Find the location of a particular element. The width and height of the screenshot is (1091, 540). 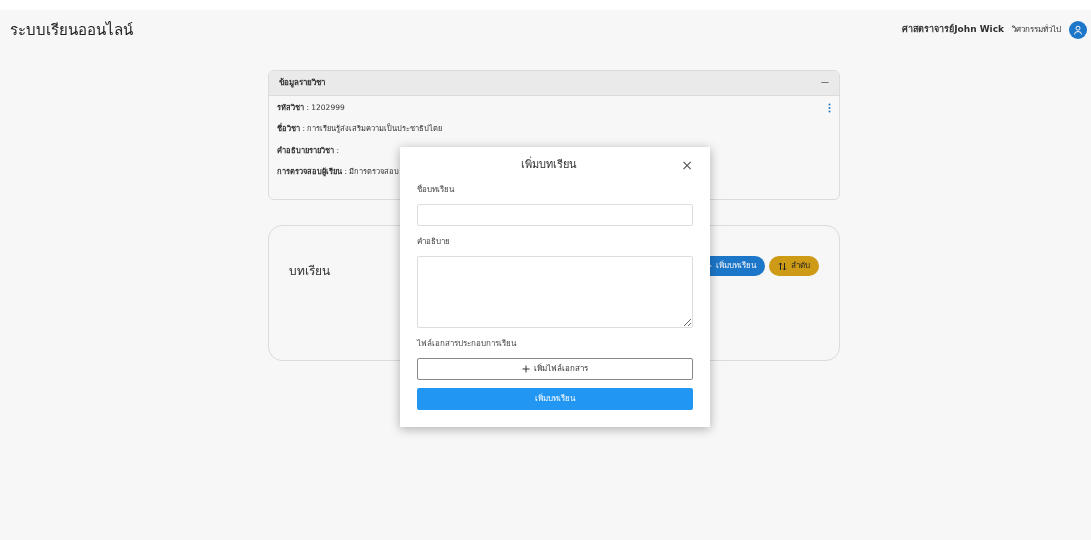

field-label: ชื่อบทเรียน is located at coordinates (436, 189).